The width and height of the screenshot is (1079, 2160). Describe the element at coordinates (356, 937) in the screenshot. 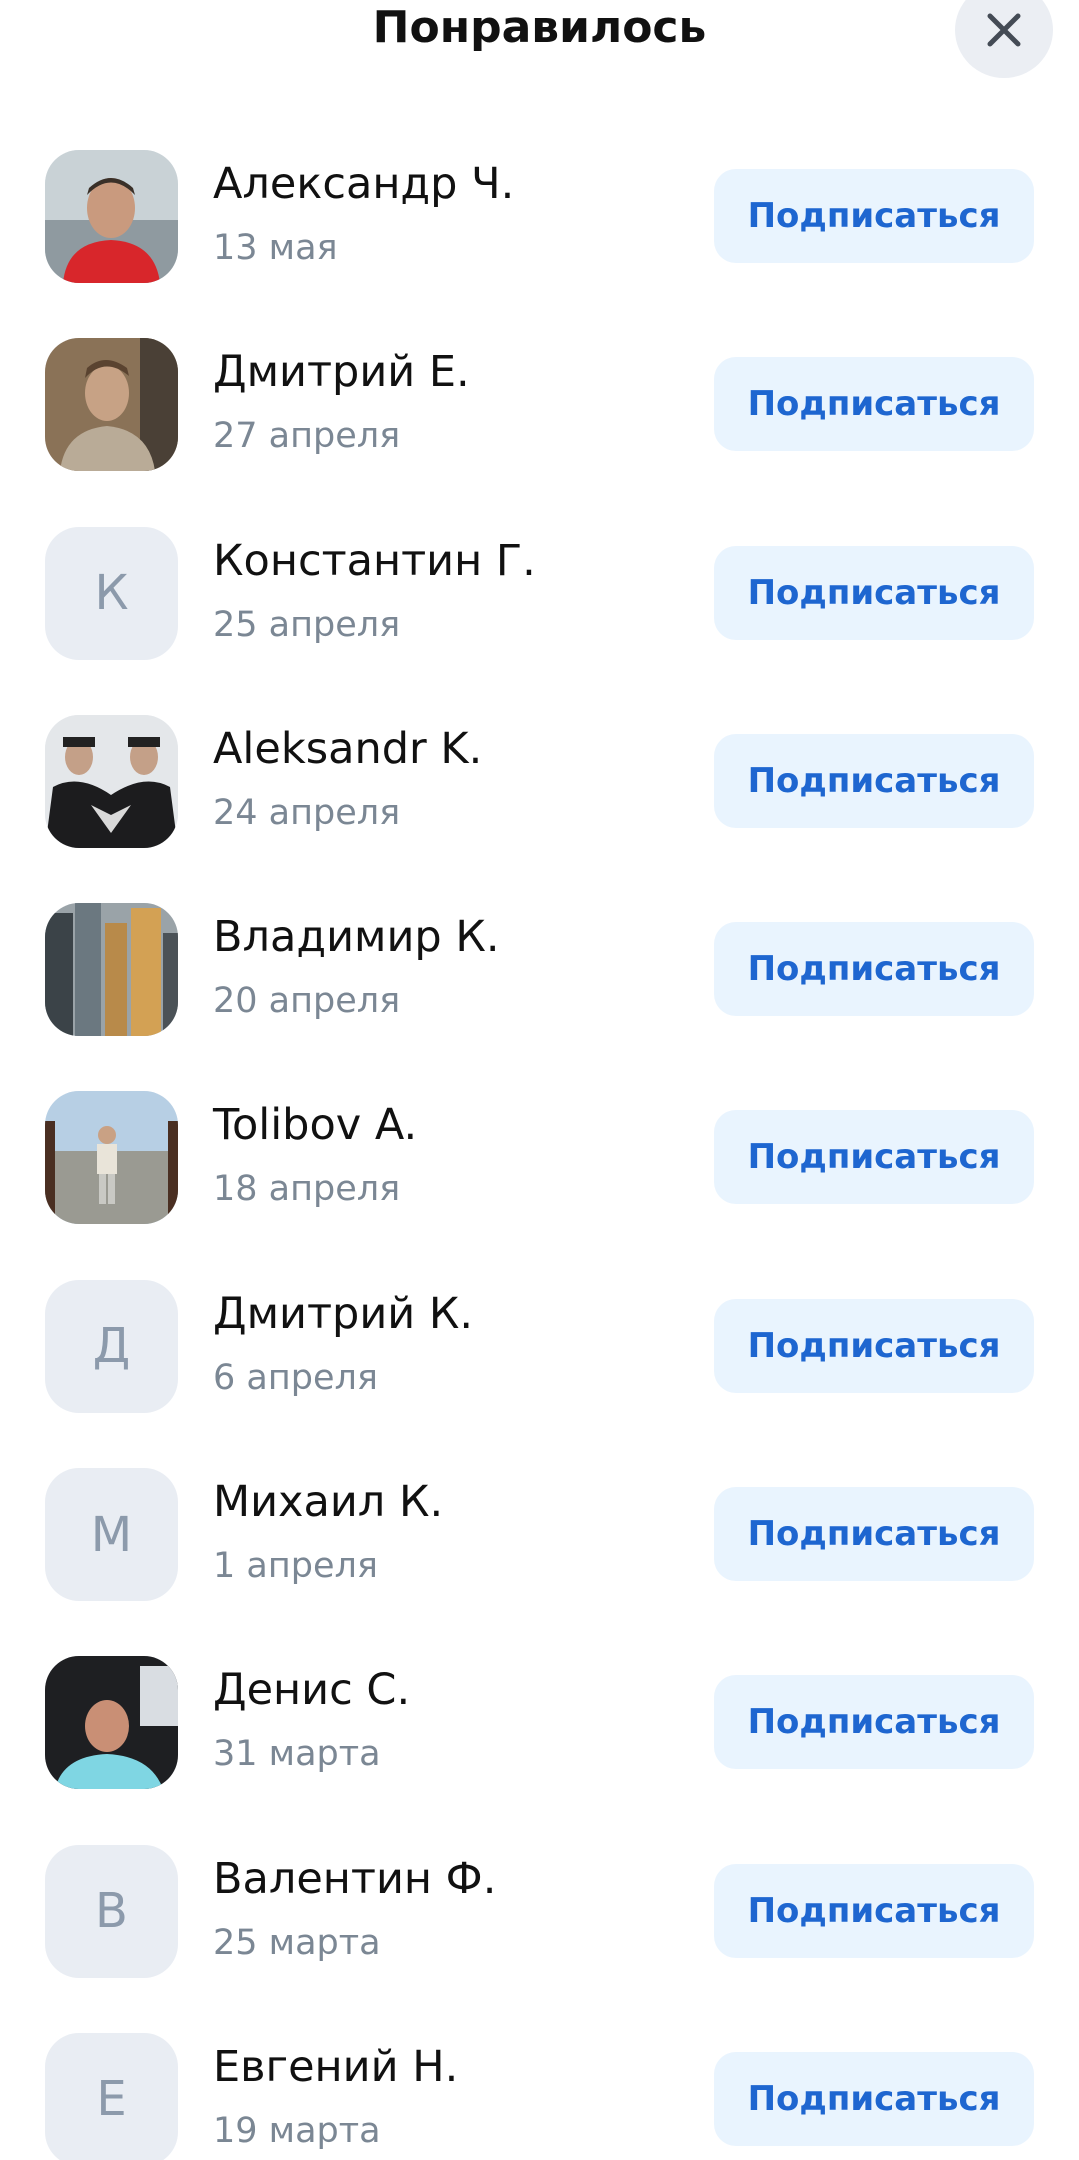

I see `user-name: Владимир К.` at that location.